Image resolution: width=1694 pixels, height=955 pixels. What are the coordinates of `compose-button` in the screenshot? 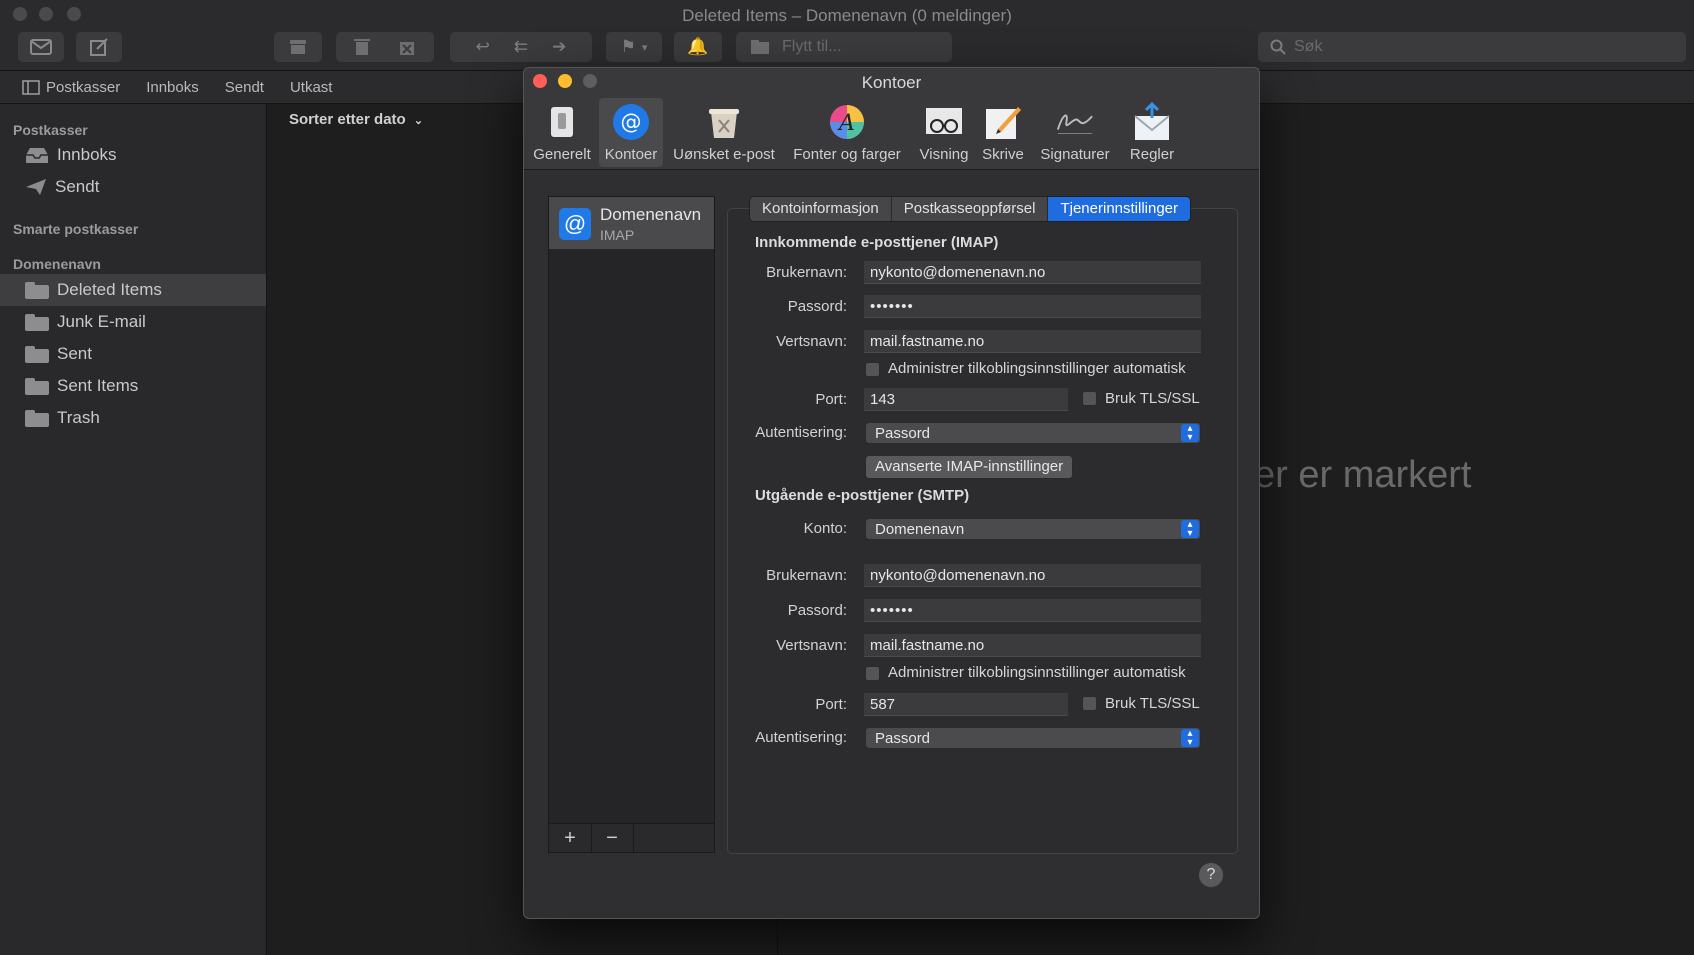 It's located at (99, 47).